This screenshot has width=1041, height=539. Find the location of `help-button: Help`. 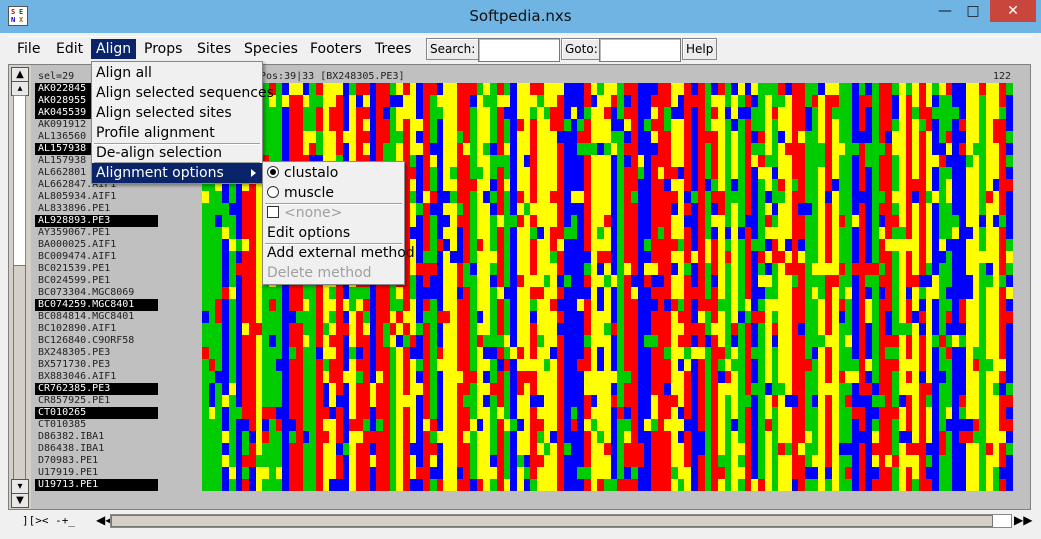

help-button: Help is located at coordinates (700, 49).